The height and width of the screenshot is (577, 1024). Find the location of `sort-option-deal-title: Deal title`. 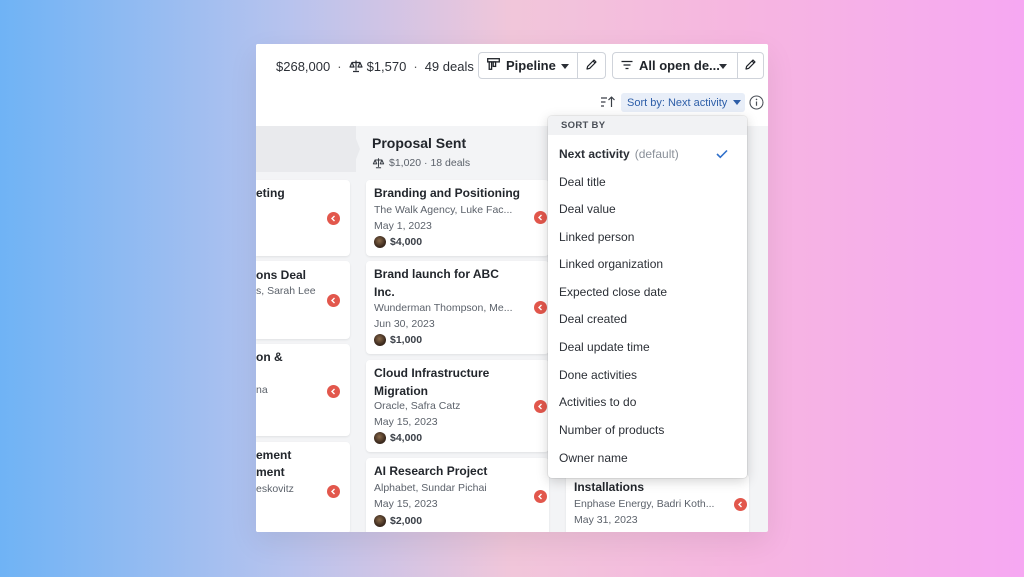

sort-option-deal-title: Deal title is located at coordinates (647, 181).